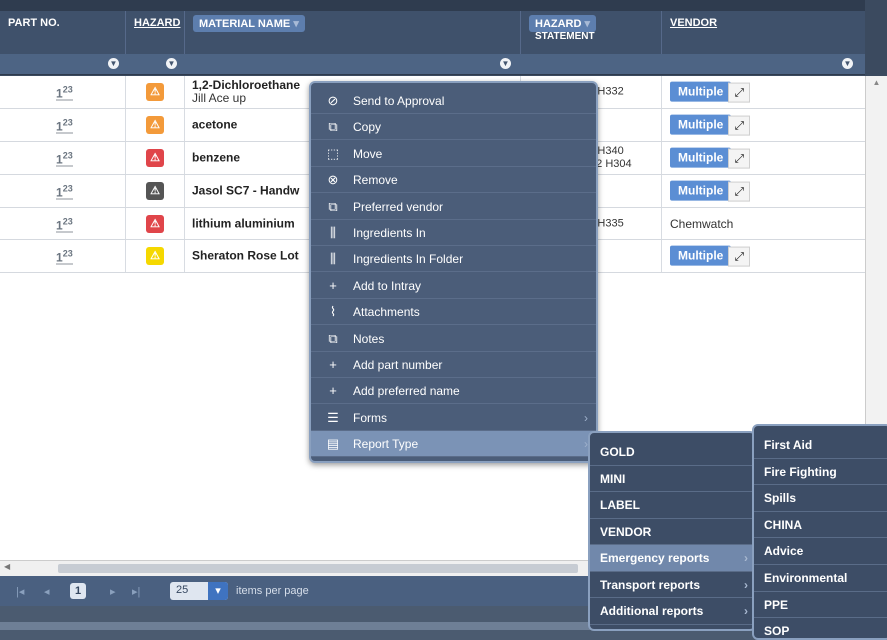  I want to click on filter-row: ▼ ▼ ▼ ▼, so click(432, 64).